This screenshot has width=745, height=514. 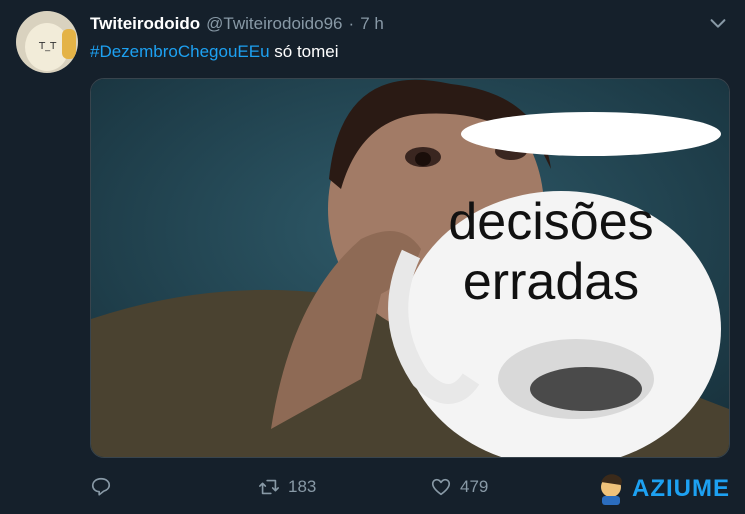 I want to click on reply-button, so click(x=105, y=487).